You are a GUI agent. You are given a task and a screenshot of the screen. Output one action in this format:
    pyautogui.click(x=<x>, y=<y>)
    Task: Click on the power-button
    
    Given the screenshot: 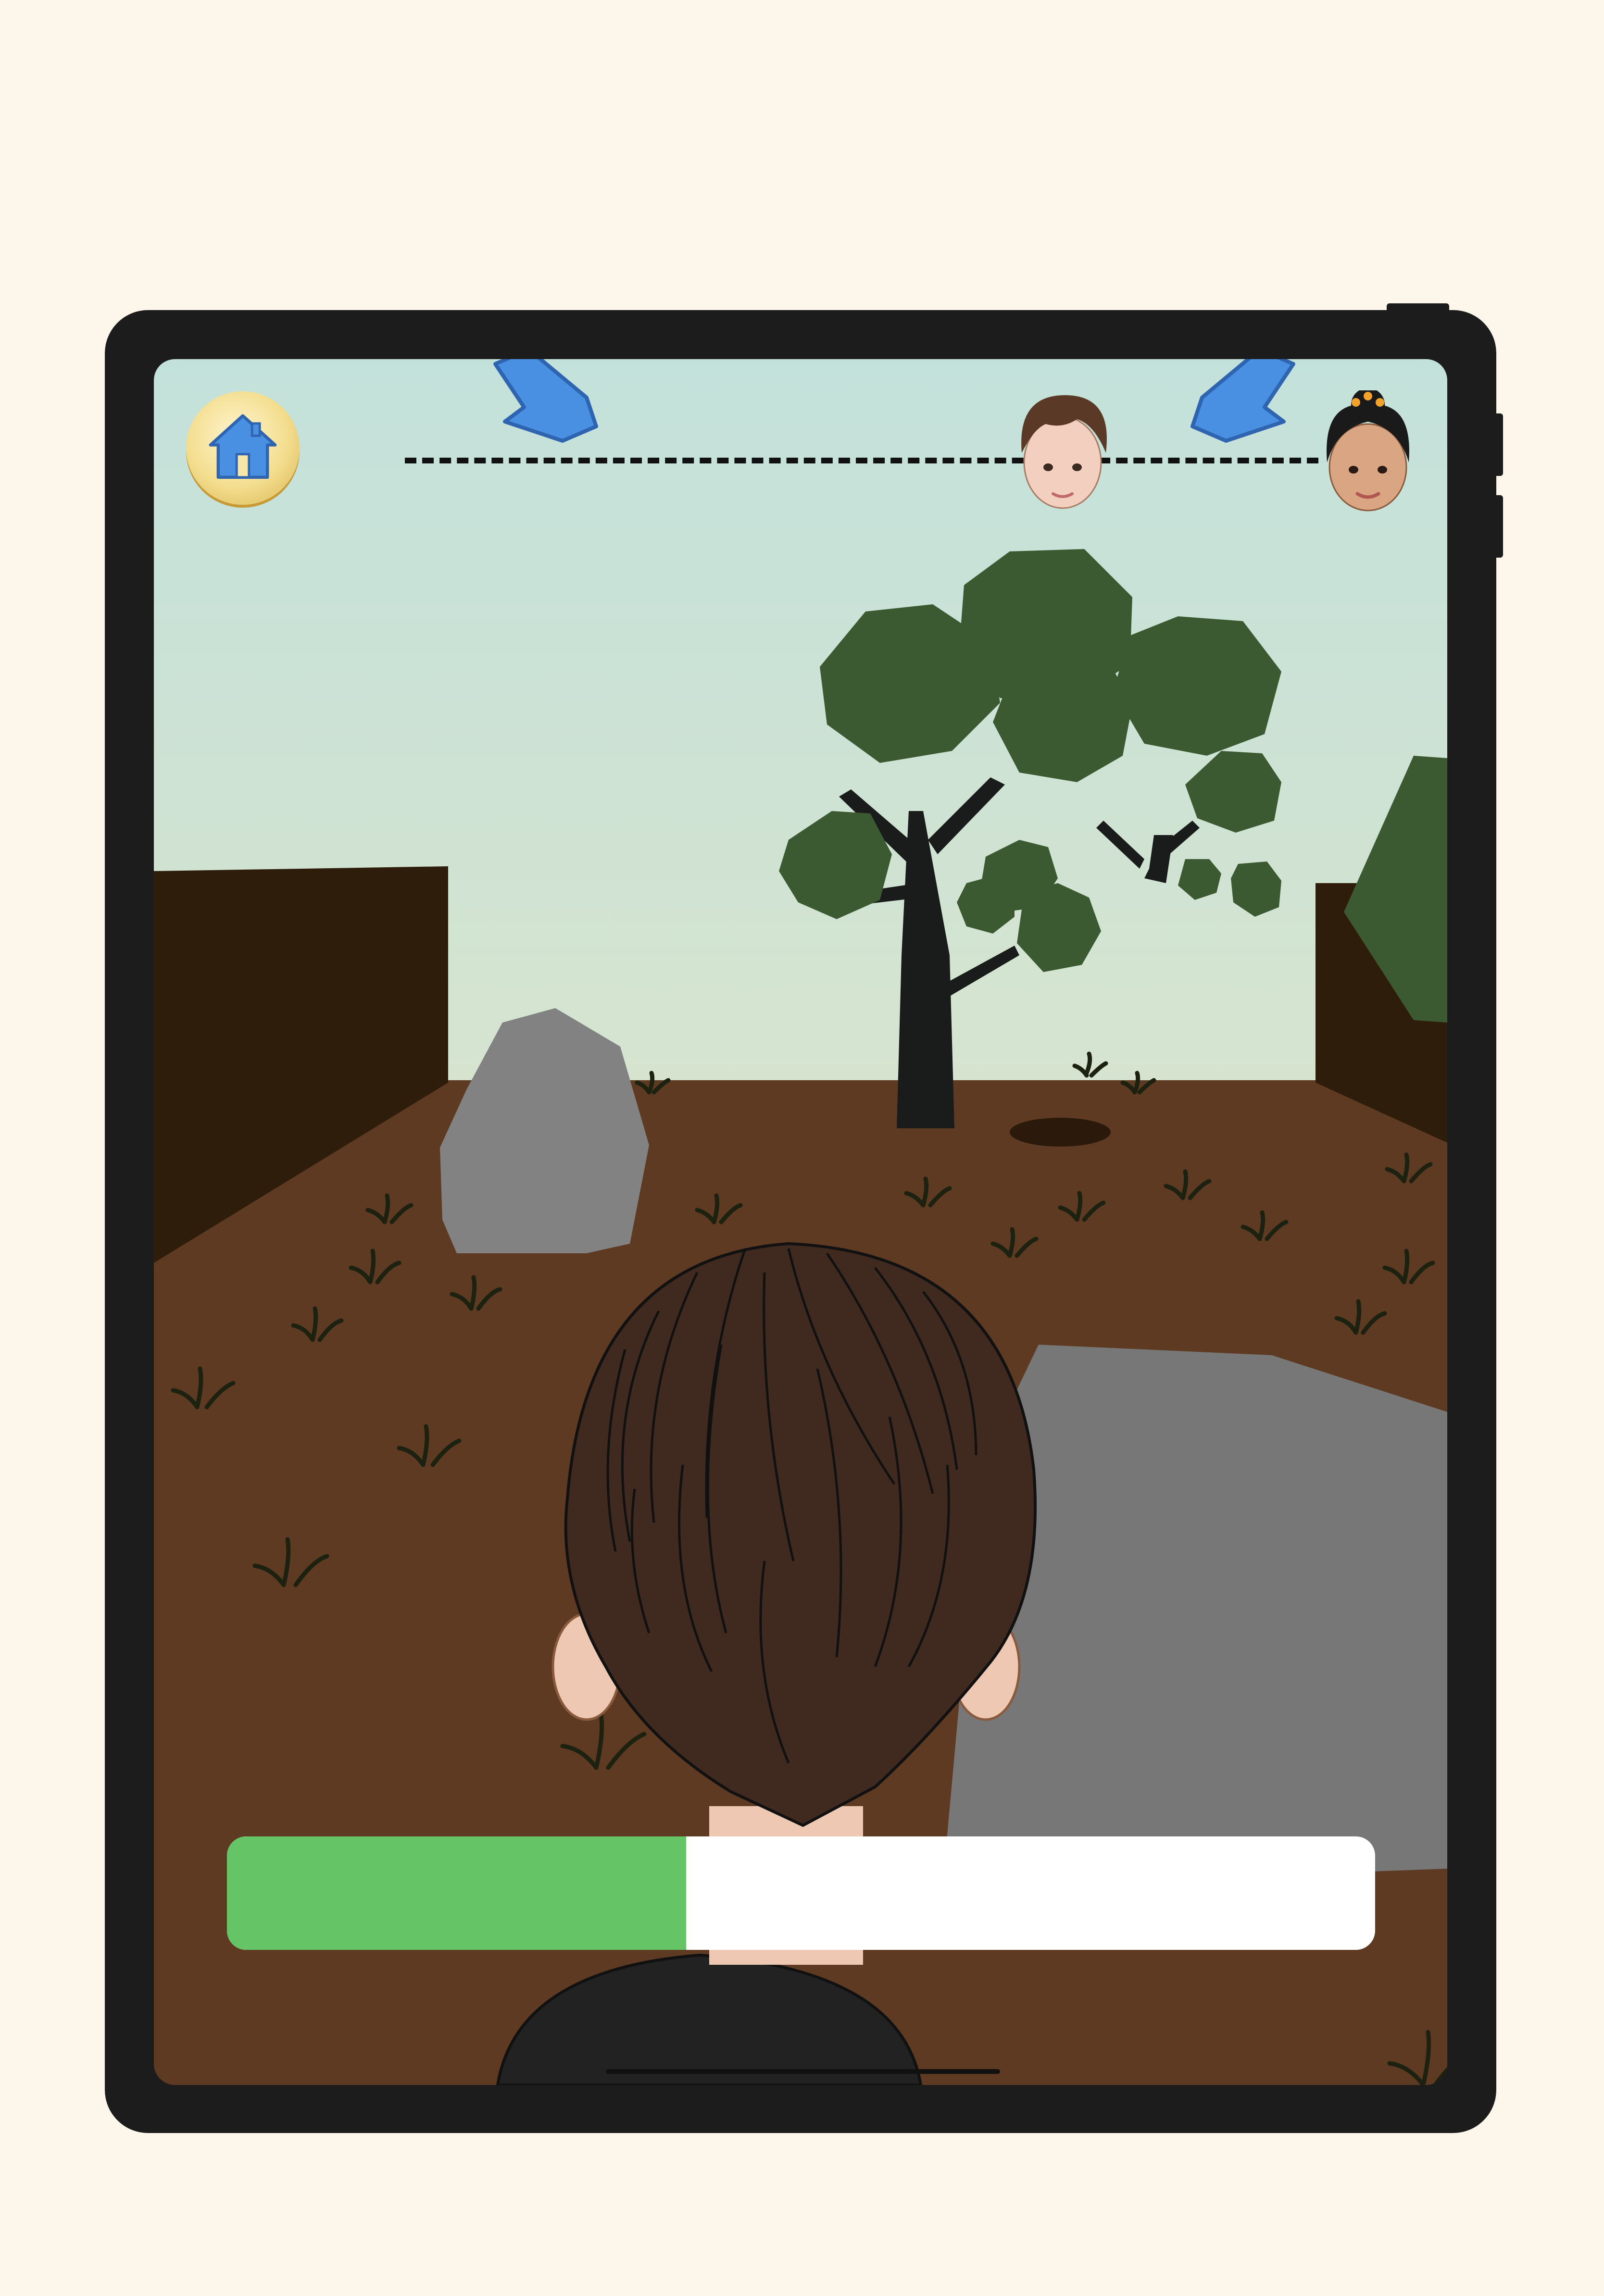 What is the action you would take?
    pyautogui.click(x=1418, y=306)
    